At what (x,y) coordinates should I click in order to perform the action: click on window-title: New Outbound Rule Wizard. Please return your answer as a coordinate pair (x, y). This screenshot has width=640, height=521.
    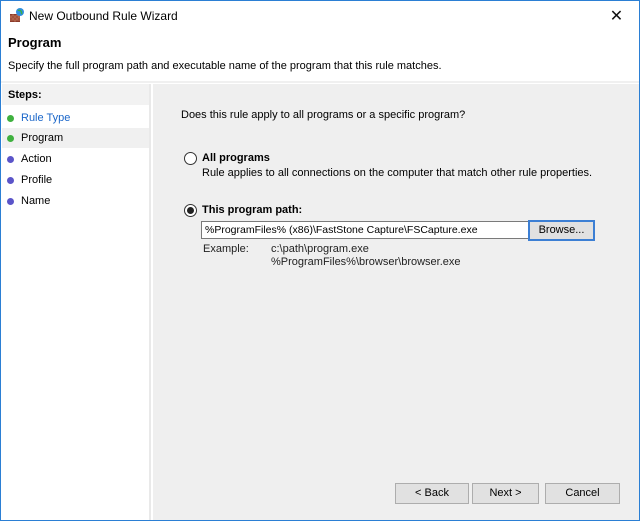
    Looking at the image, I should click on (103, 16).